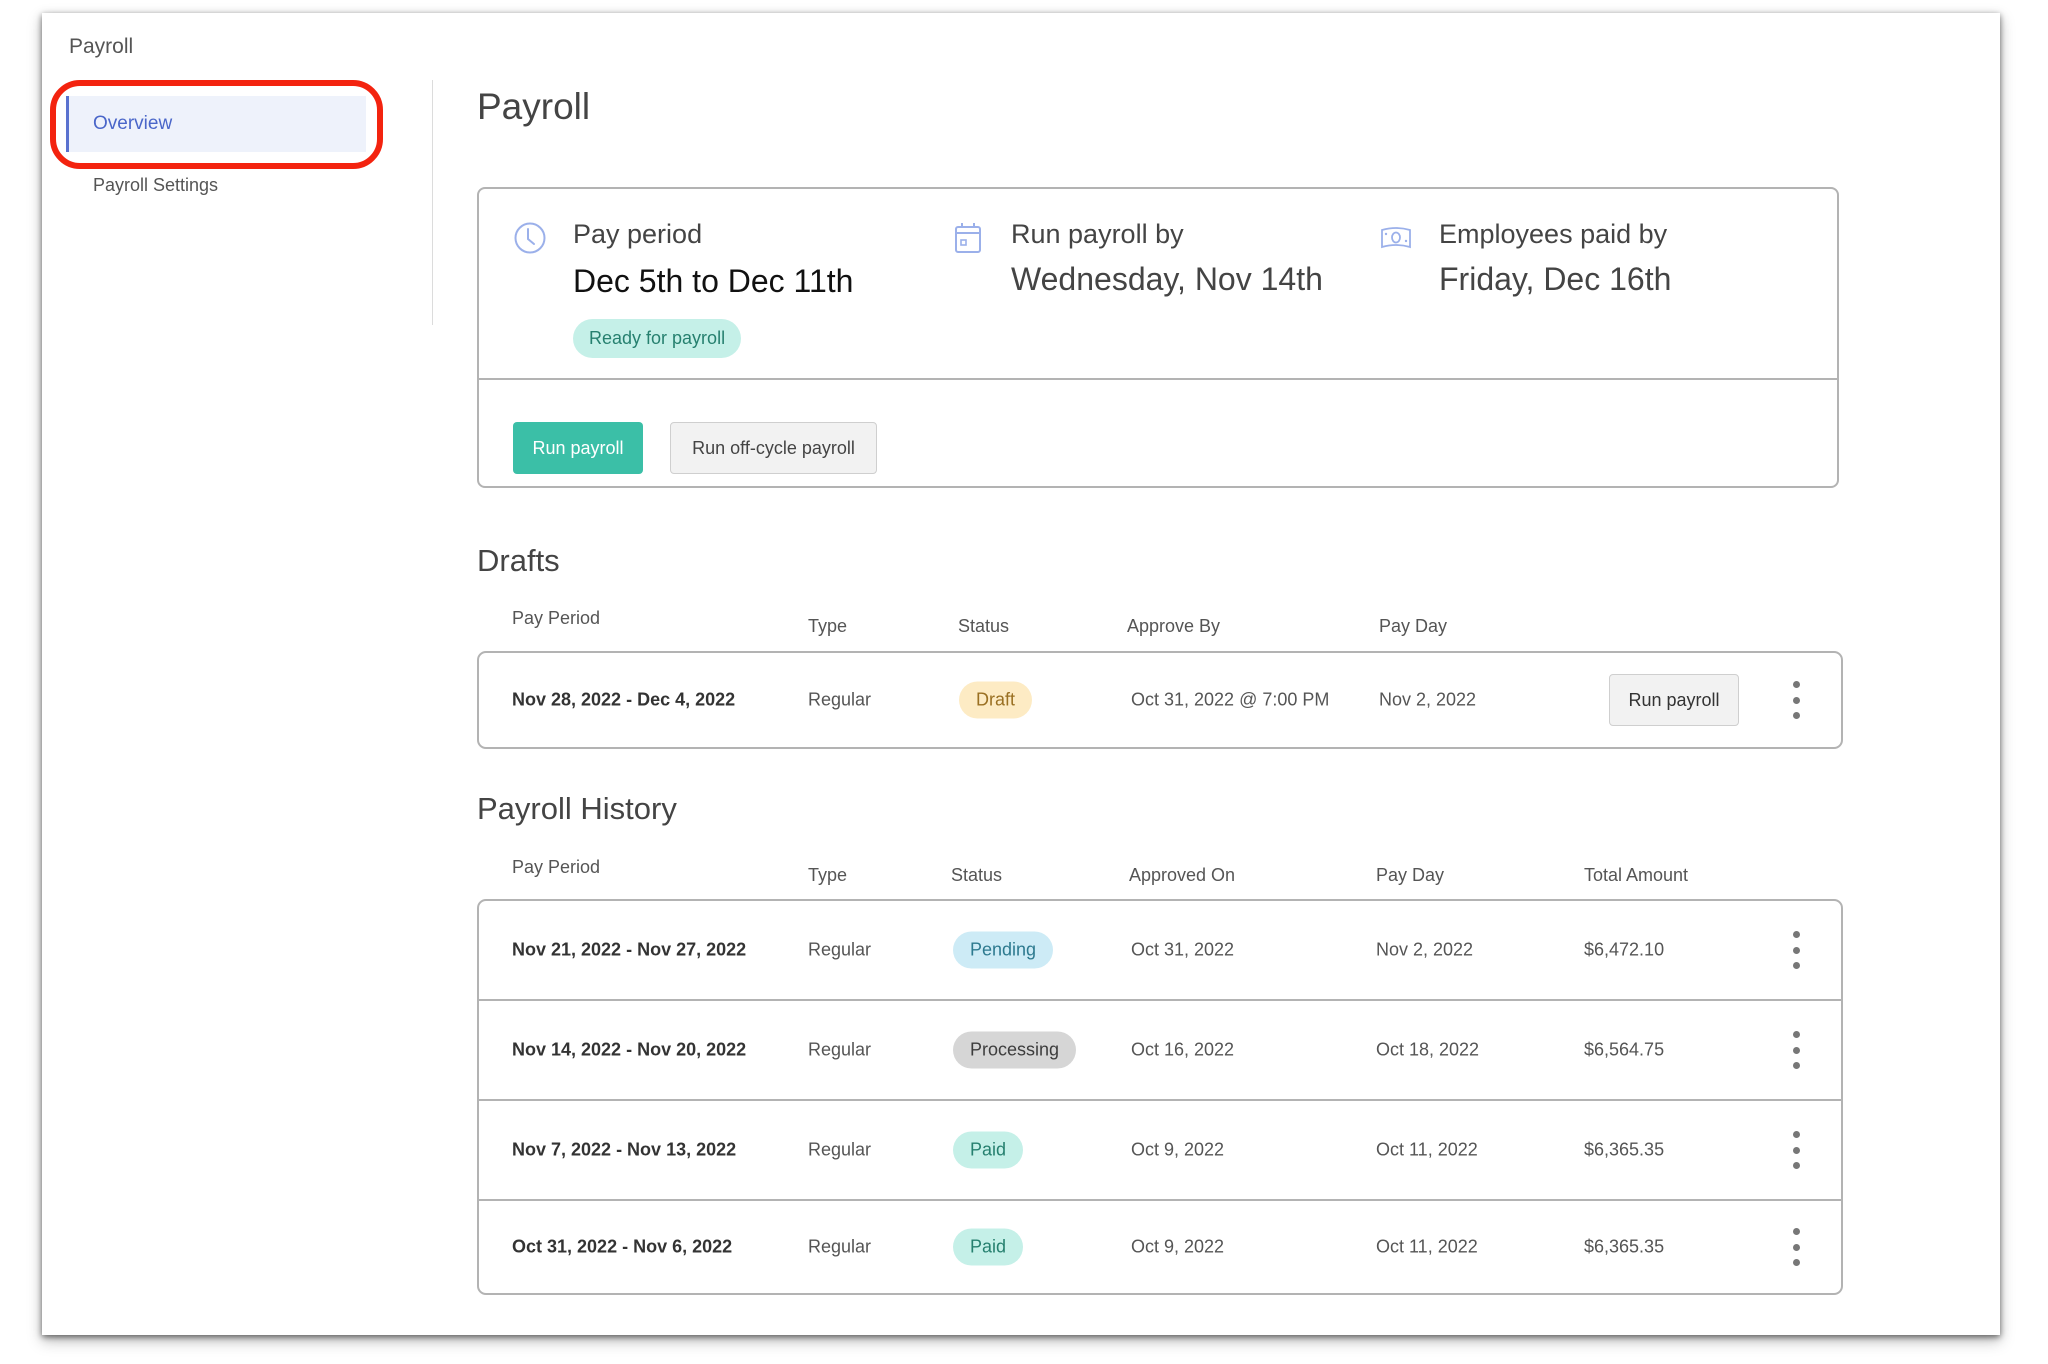  I want to click on drafts-heading: Drafts, so click(518, 560).